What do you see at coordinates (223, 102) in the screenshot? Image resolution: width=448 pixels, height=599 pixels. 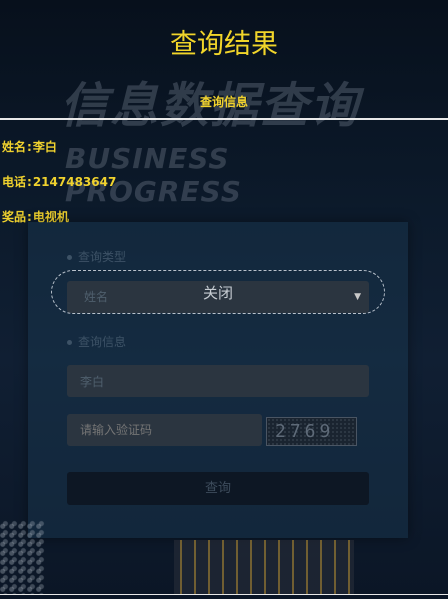 I see `section-title: 查询信息` at bounding box center [223, 102].